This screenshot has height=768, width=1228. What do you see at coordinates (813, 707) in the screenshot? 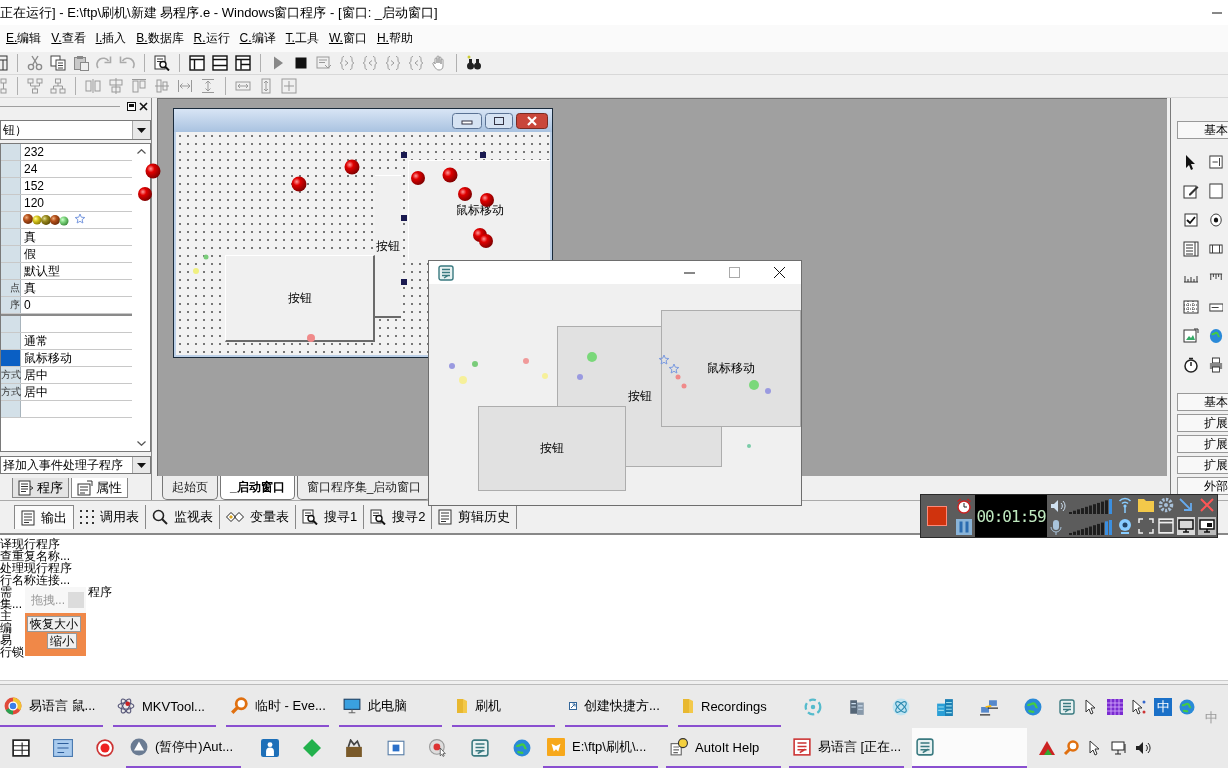
I see `swirl-icon` at bounding box center [813, 707].